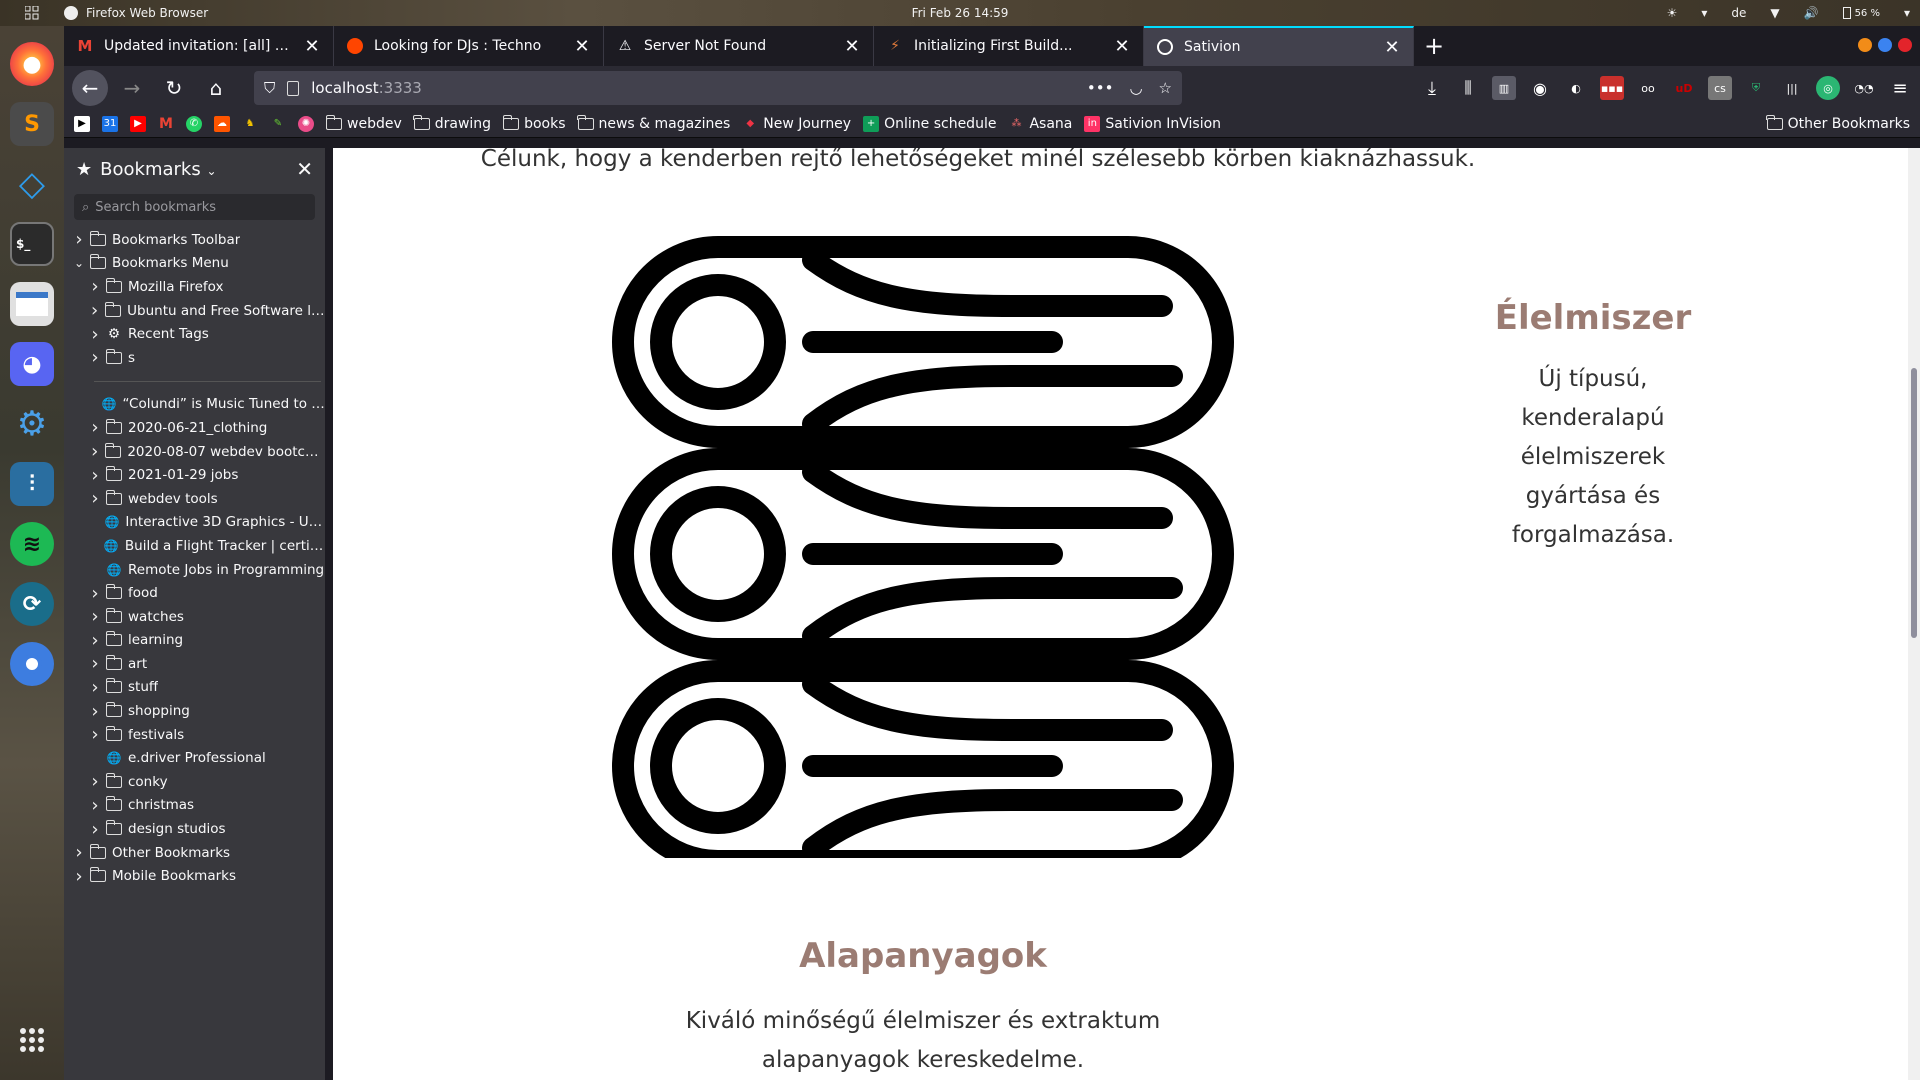 This screenshot has height=1080, width=1920. Describe the element at coordinates (796, 124) in the screenshot. I see `bookmark-new-journey: ◆ New Journey` at that location.